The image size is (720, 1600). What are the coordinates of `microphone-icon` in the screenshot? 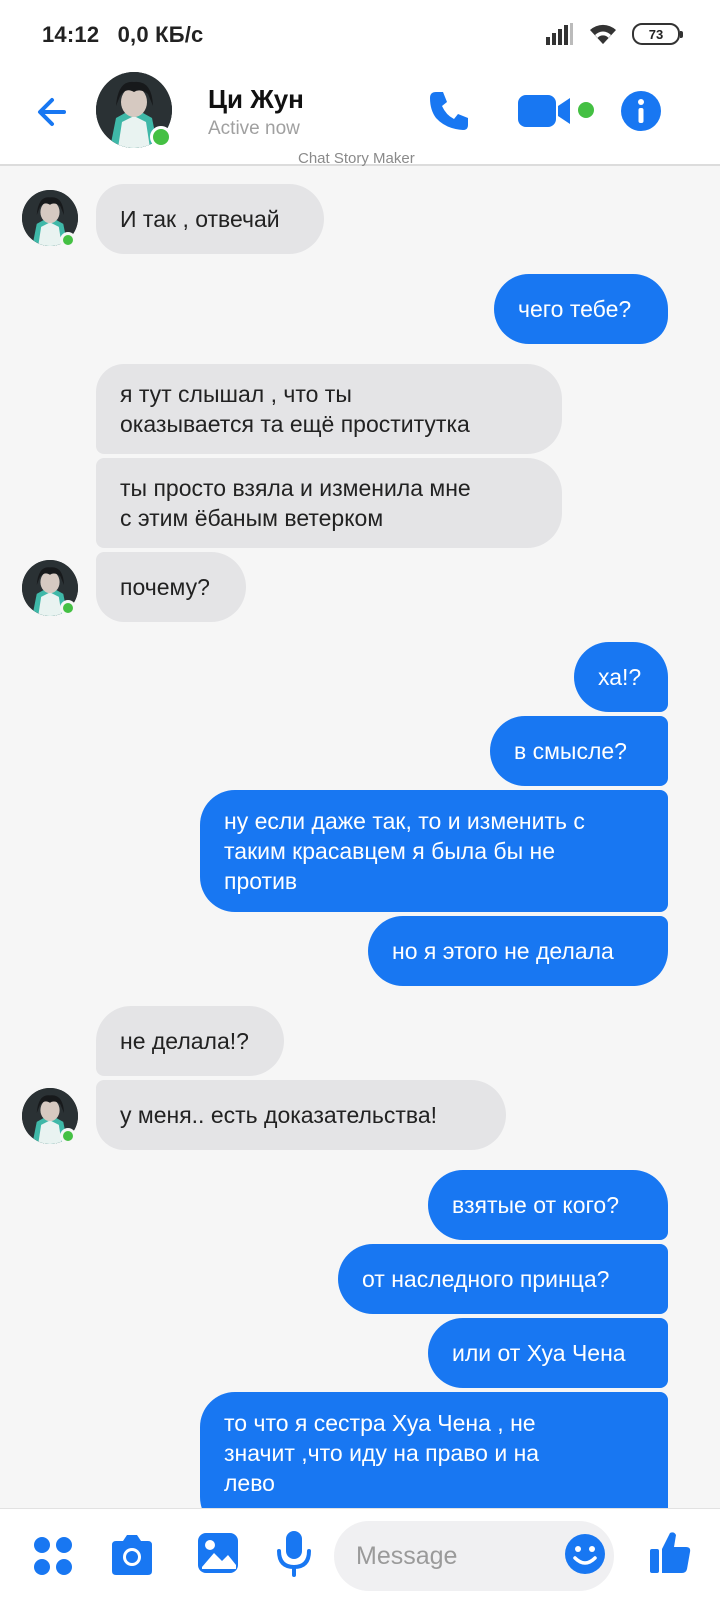 It's located at (294, 1554).